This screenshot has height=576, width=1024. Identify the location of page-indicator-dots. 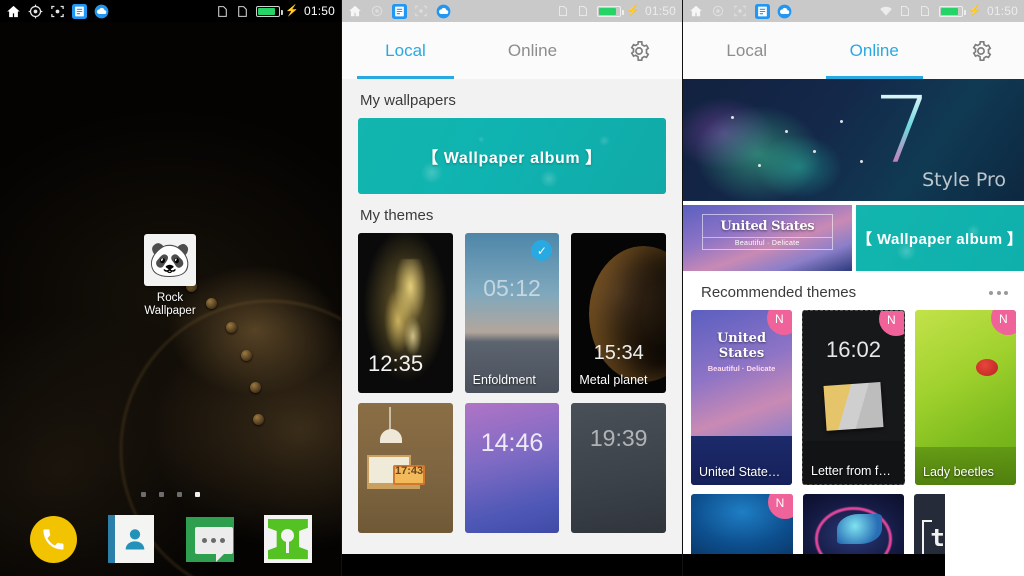
(170, 494).